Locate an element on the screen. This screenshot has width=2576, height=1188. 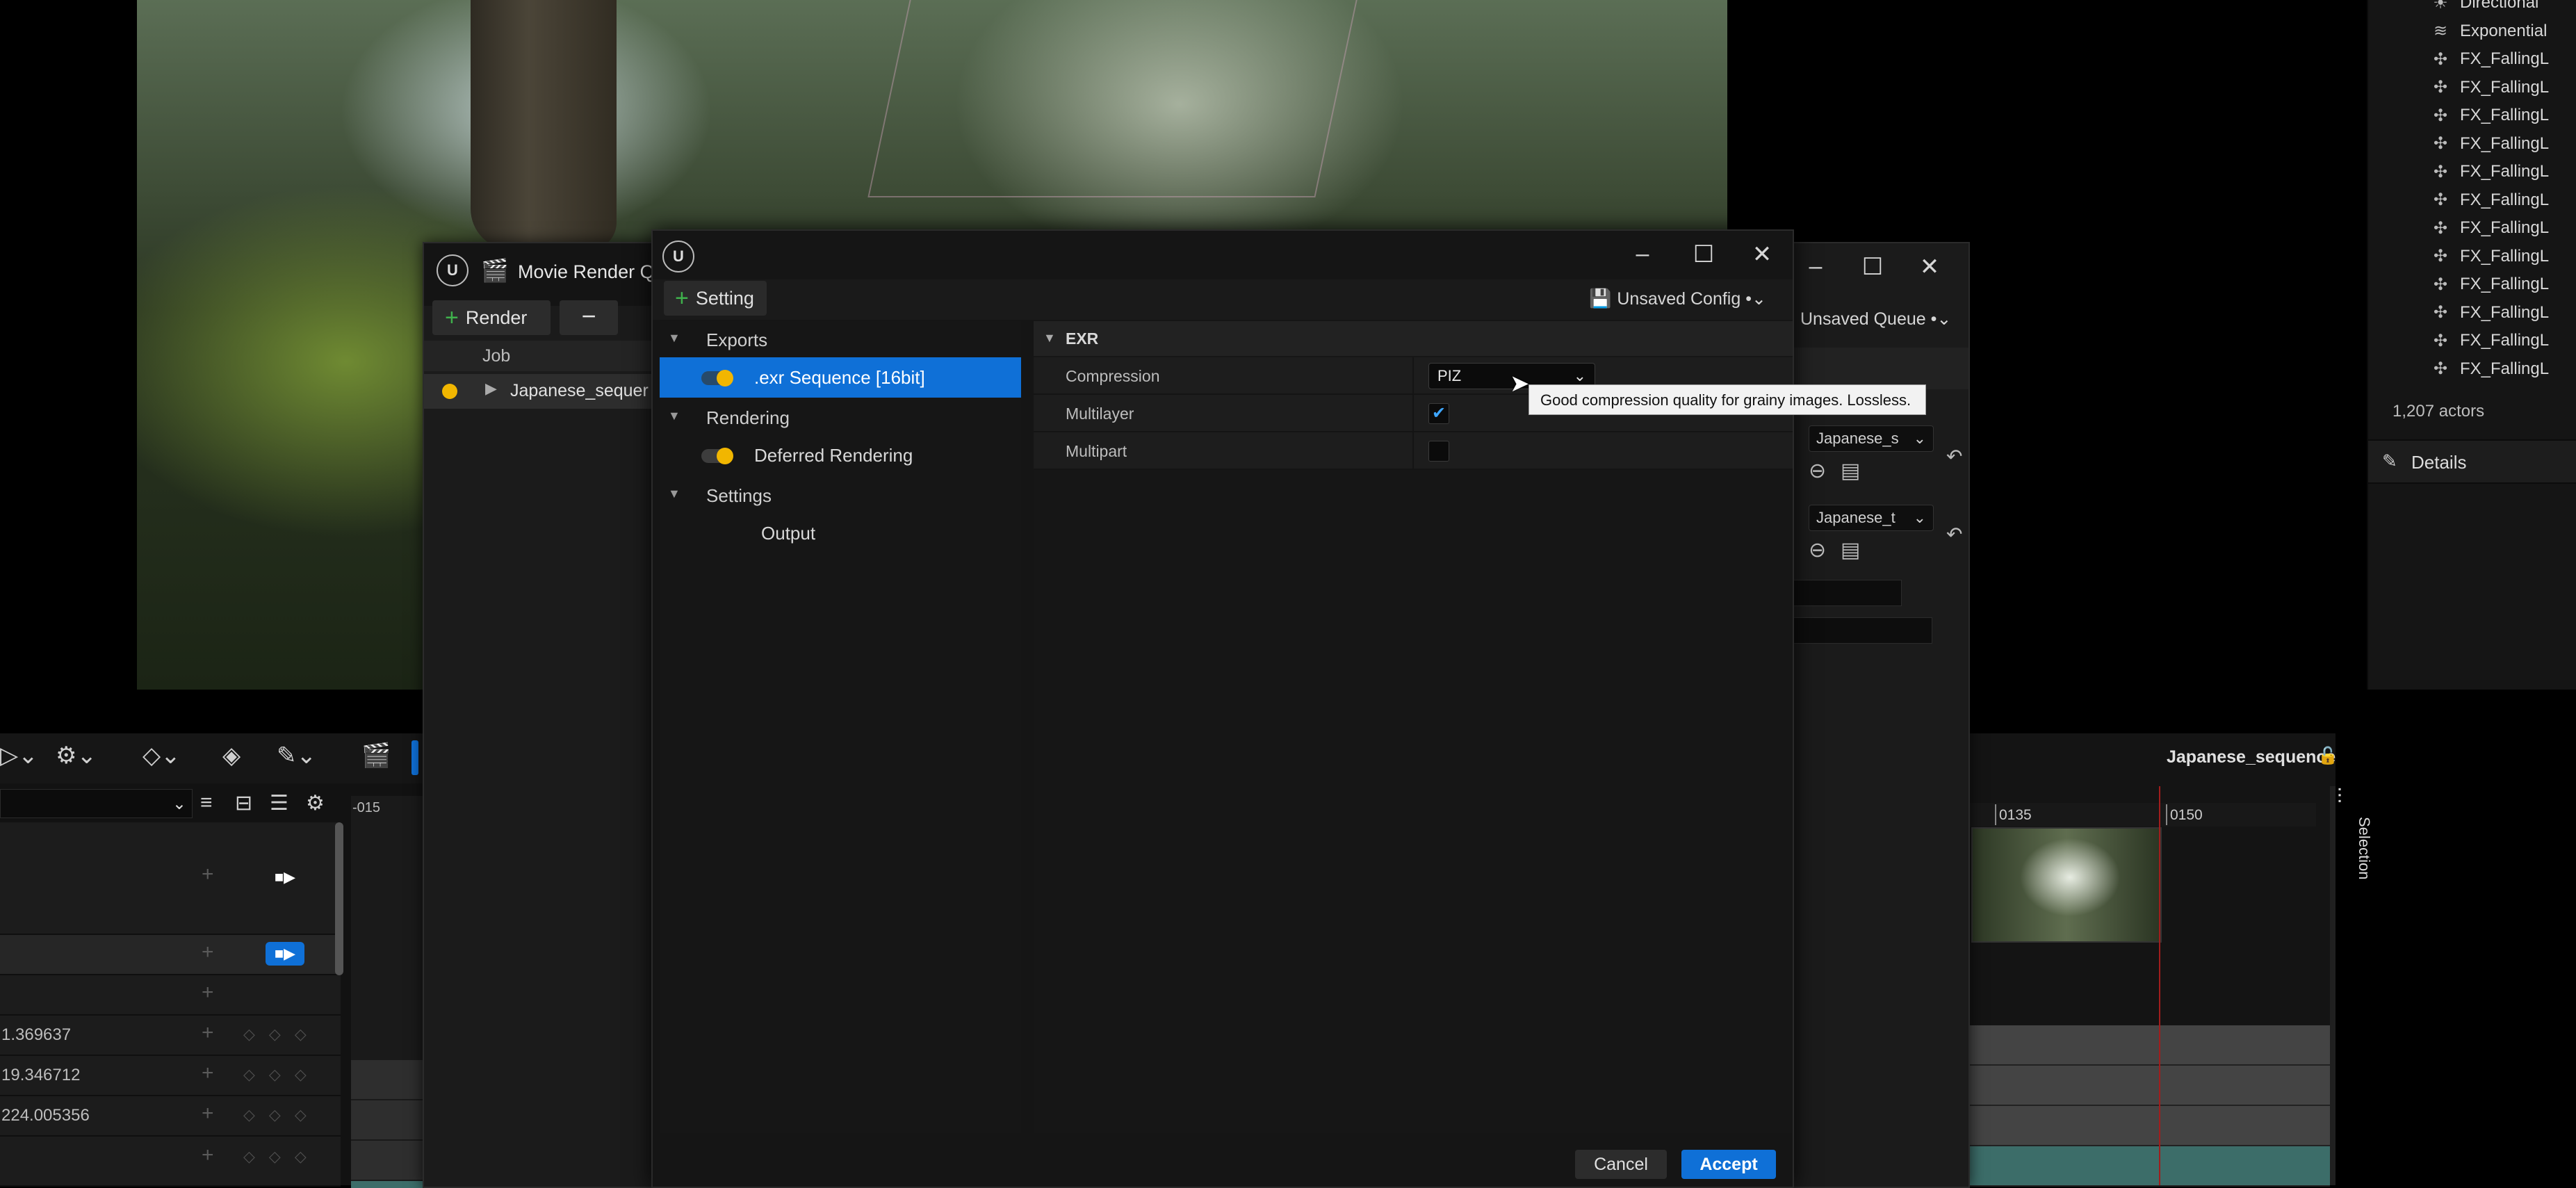
play-options-icon: ▷⌄ is located at coordinates (19, 756).